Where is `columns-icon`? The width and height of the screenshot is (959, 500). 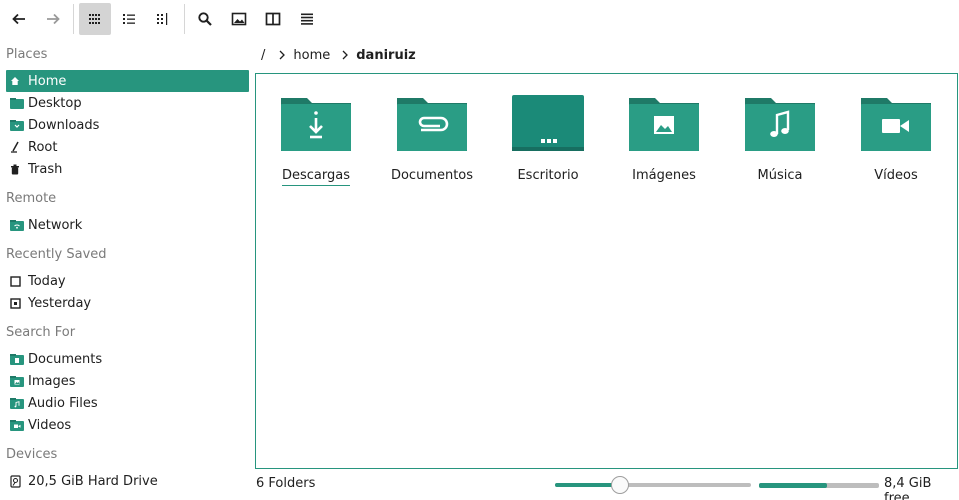 columns-icon is located at coordinates (162, 19).